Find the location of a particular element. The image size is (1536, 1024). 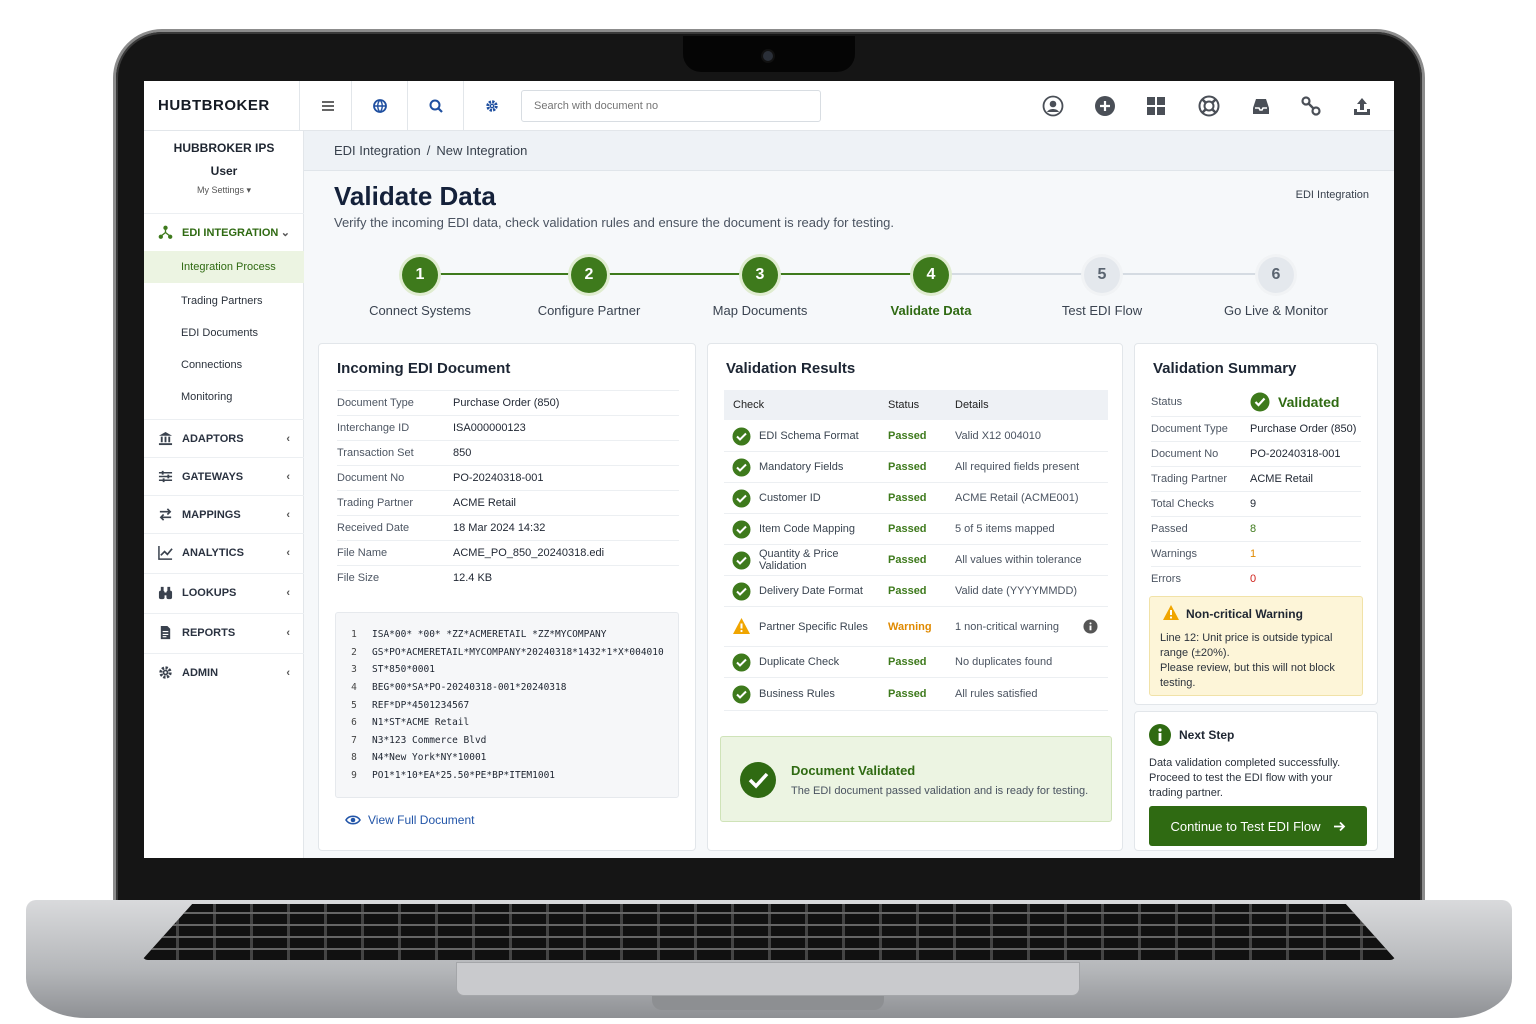

trackpad is located at coordinates (768, 979).